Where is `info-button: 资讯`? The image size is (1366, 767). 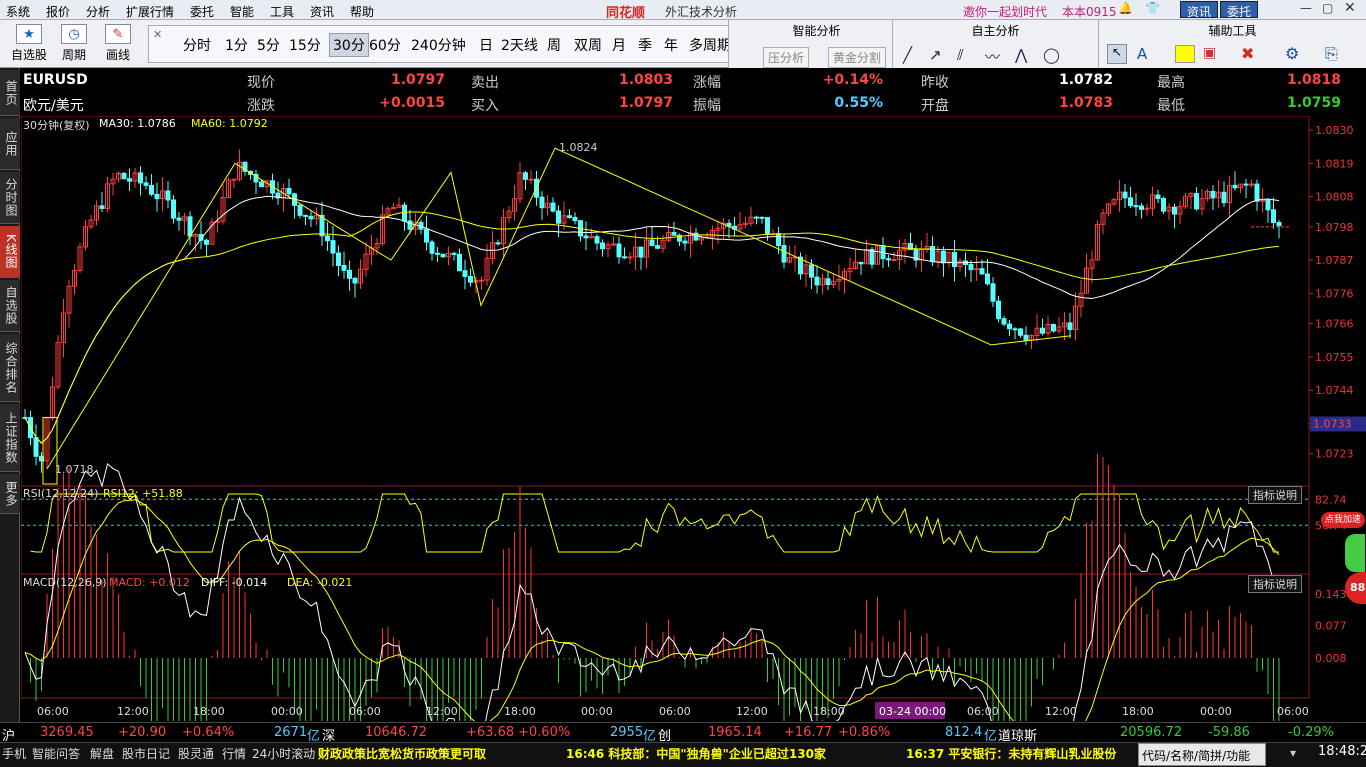
info-button: 资讯 is located at coordinates (1199, 10).